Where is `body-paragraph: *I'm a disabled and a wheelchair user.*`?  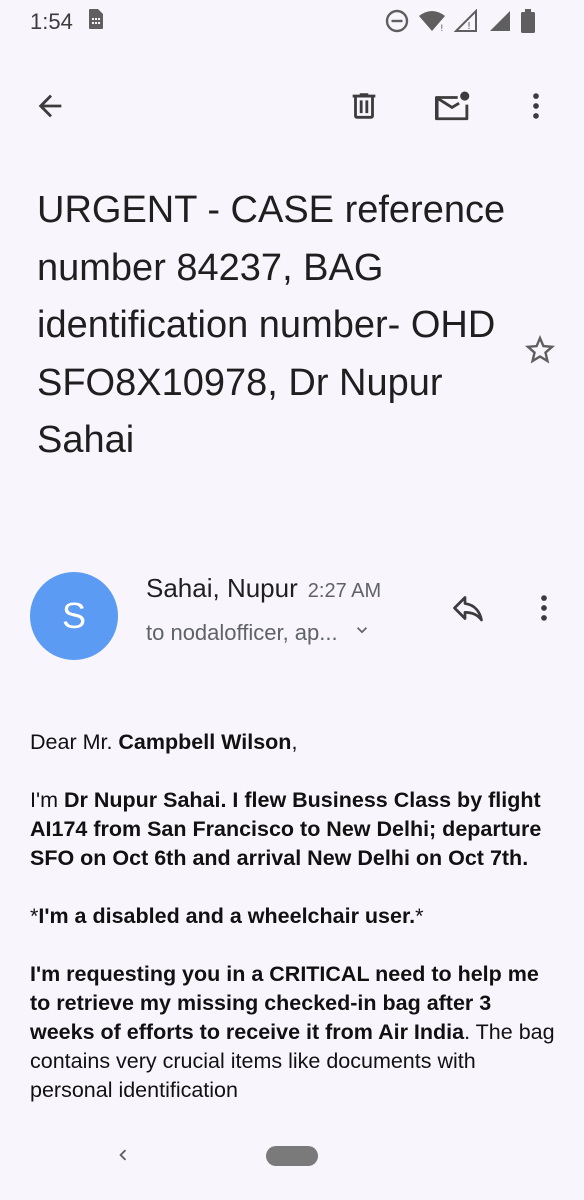
body-paragraph: *I'm a disabled and a wheelchair user.* is located at coordinates (295, 916).